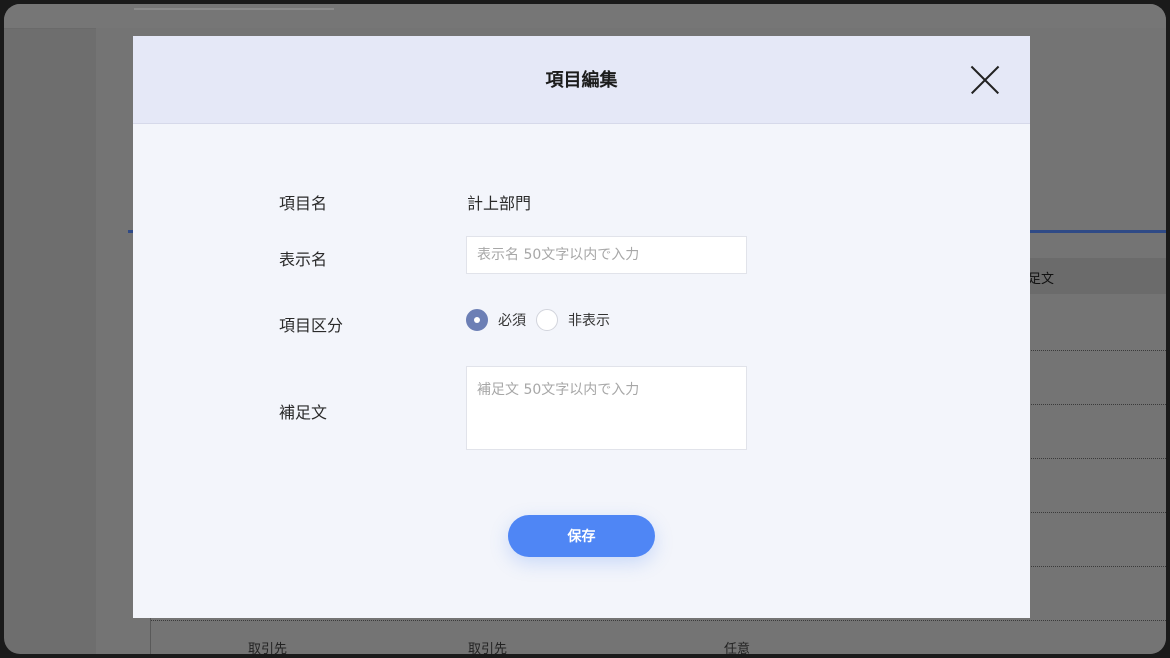 This screenshot has height=658, width=1170. Describe the element at coordinates (585, 16) in the screenshot. I see `background-topbar` at that location.